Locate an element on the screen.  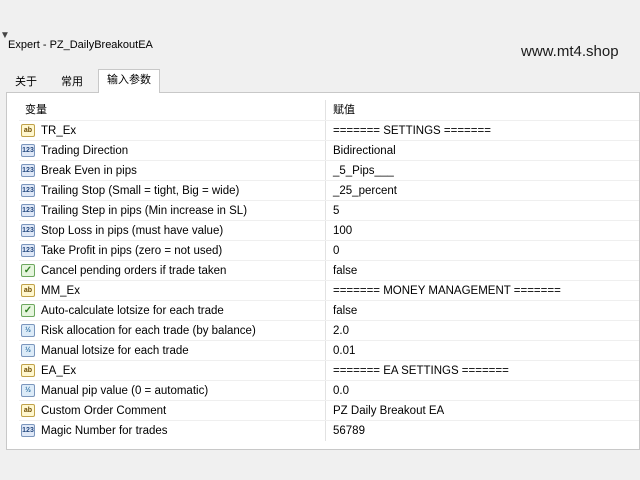
table-row: 123 Magic Number for trades 56789 is located at coordinates (329, 430).